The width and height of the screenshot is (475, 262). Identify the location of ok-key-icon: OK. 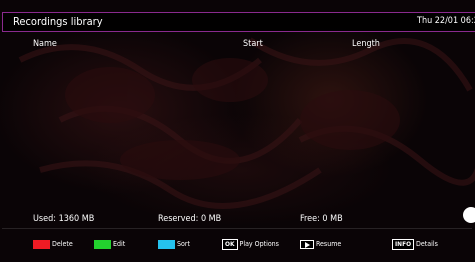
(230, 244).